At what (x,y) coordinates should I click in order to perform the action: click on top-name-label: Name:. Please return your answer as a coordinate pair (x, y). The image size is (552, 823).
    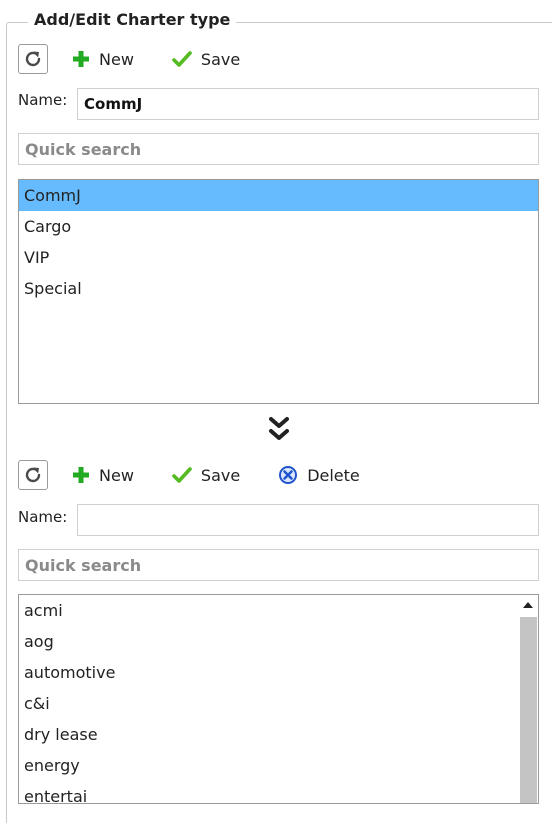
    Looking at the image, I should click on (43, 100).